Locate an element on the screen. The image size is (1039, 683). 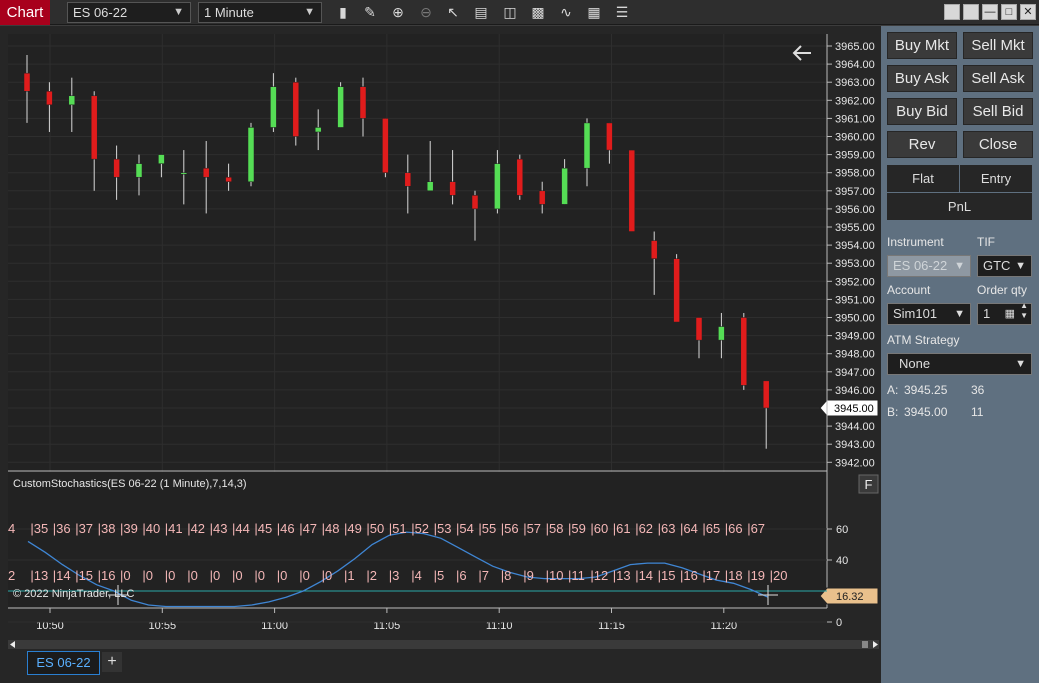
add-tab-button: + is located at coordinates (112, 662).